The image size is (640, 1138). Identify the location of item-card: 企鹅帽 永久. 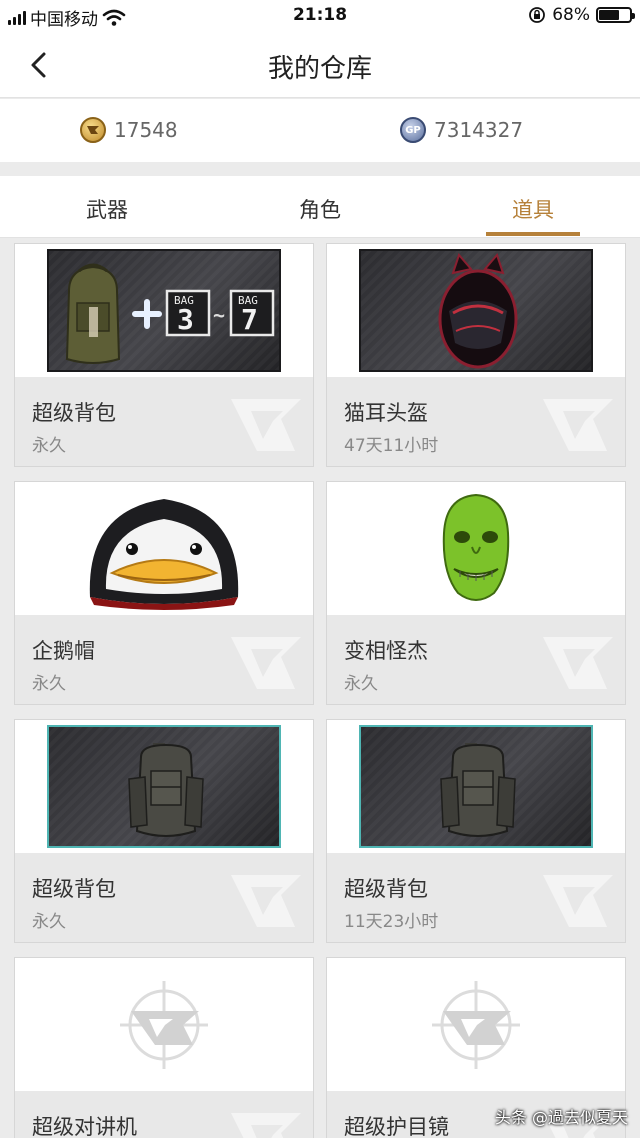
(164, 593).